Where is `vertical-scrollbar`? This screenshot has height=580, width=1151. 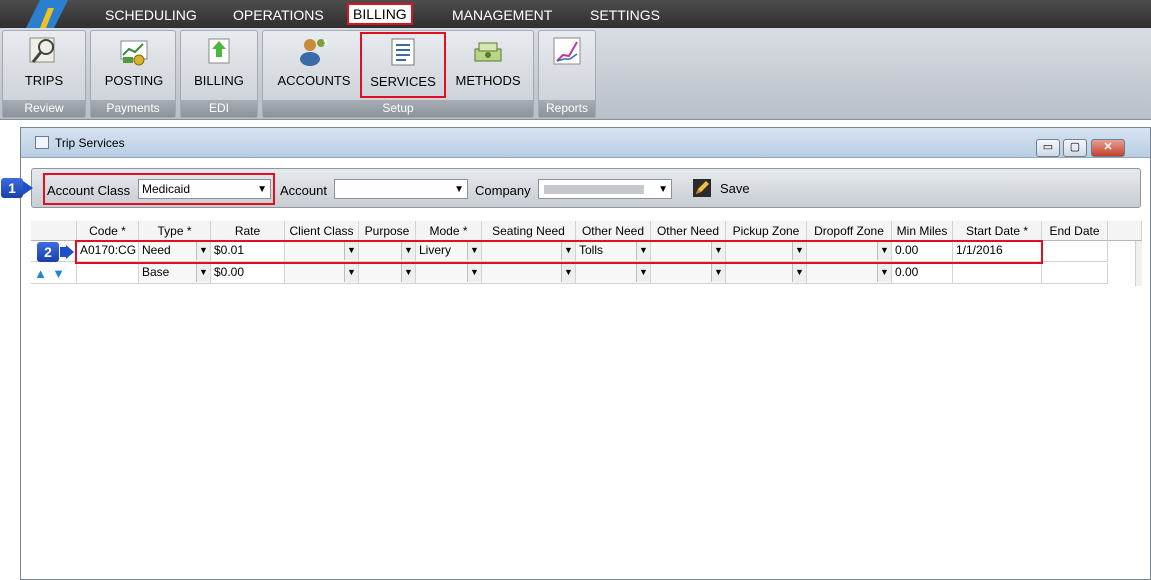
vertical-scrollbar is located at coordinates (1138, 263).